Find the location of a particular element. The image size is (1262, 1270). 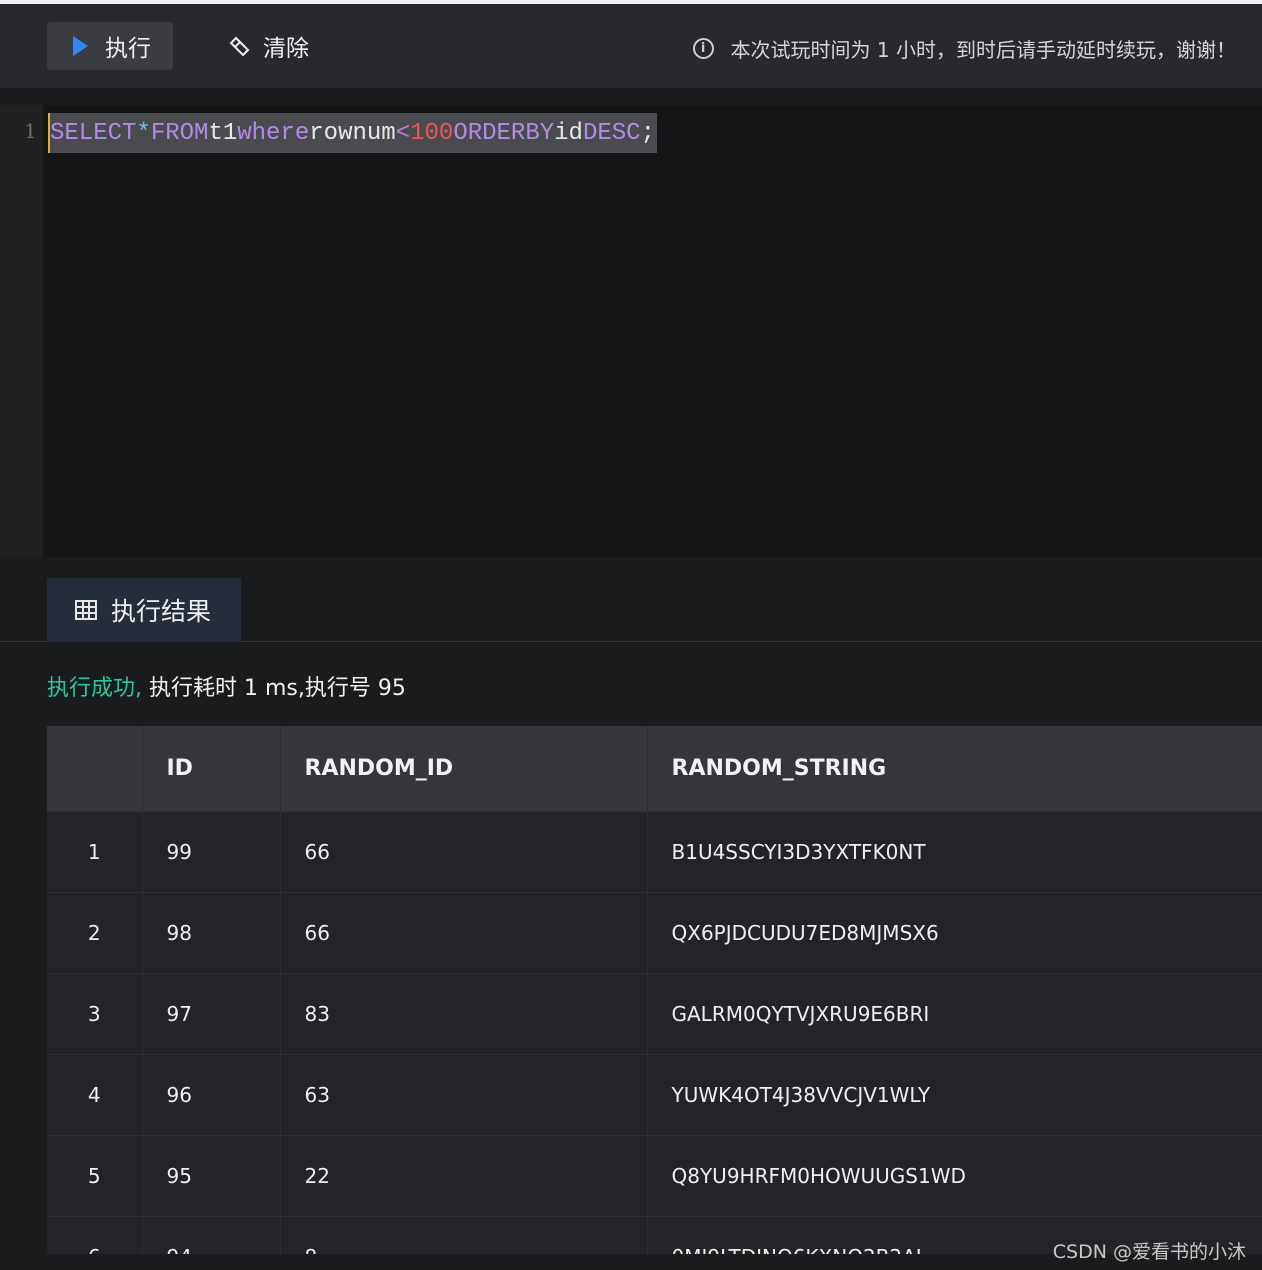

cell-id: 94 is located at coordinates (211, 1234).